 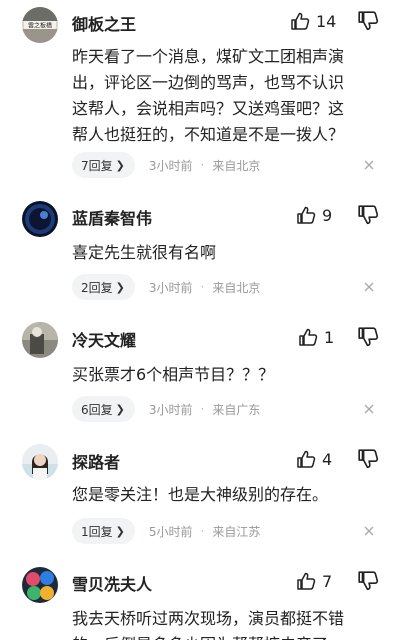 I want to click on comment-meta: 1回复 ❯ 5小时前 · 来自江苏, so click(x=166, y=531).